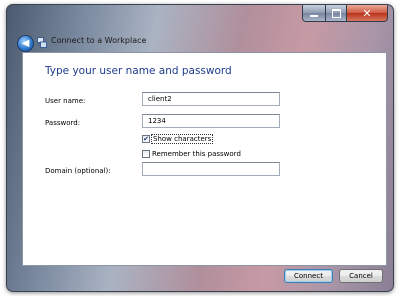  Describe the element at coordinates (211, 121) in the screenshot. I see `password-input: 1234` at that location.